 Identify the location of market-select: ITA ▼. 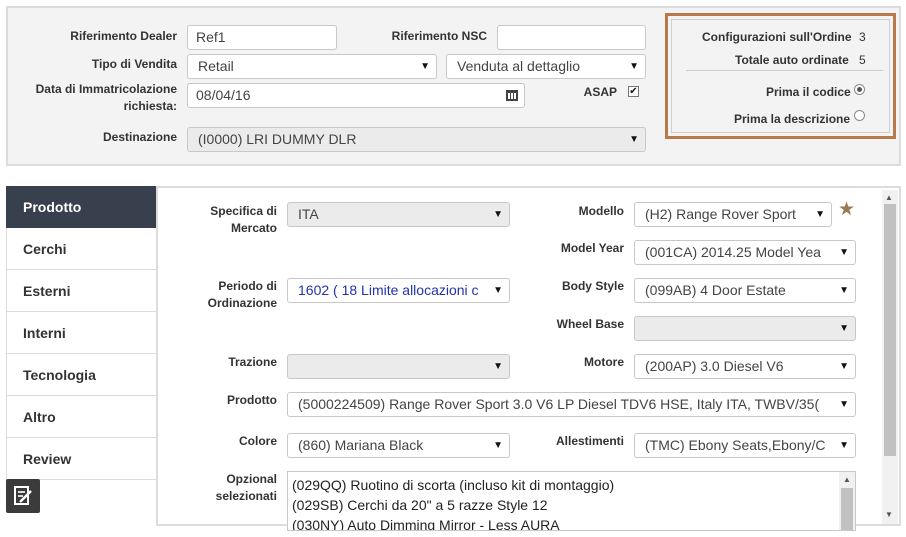
(398, 214).